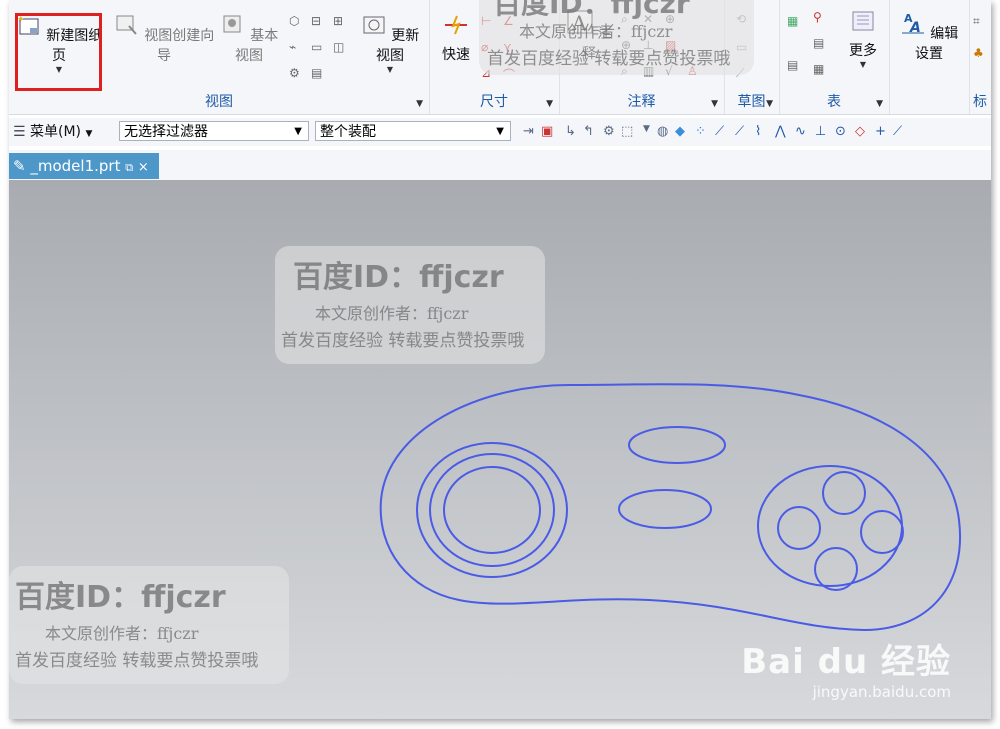 The width and height of the screenshot is (1000, 729). What do you see at coordinates (700, 131) in the screenshot?
I see `snap-points-icon: ⁘` at bounding box center [700, 131].